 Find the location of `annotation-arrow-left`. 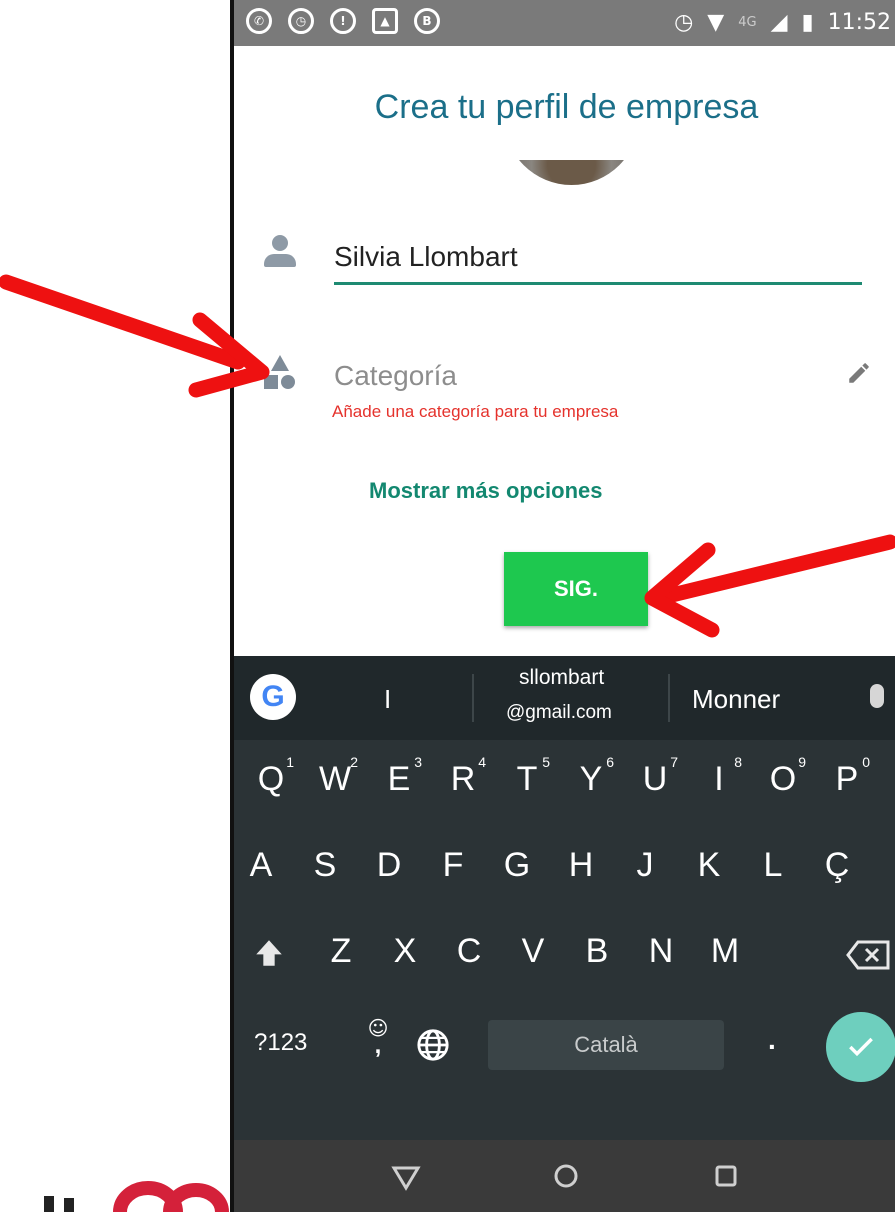

annotation-arrow-left is located at coordinates (135, 336).